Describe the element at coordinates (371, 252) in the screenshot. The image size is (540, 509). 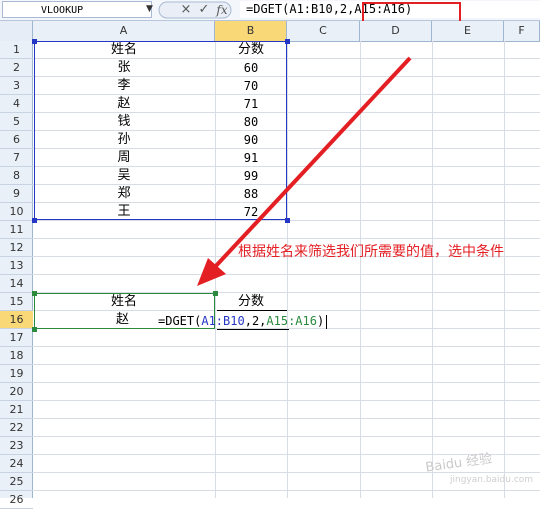
I see `annotation-text: 根据姓名来筛选我们所需要的值，选中条件` at that location.